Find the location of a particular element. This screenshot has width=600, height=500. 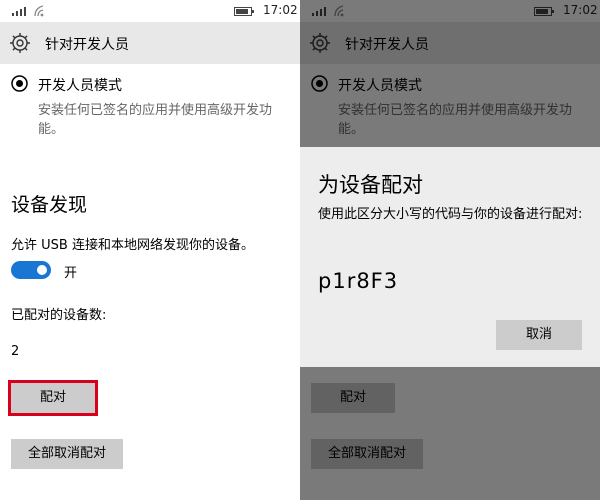

device-discovery-toggle is located at coordinates (31, 270).